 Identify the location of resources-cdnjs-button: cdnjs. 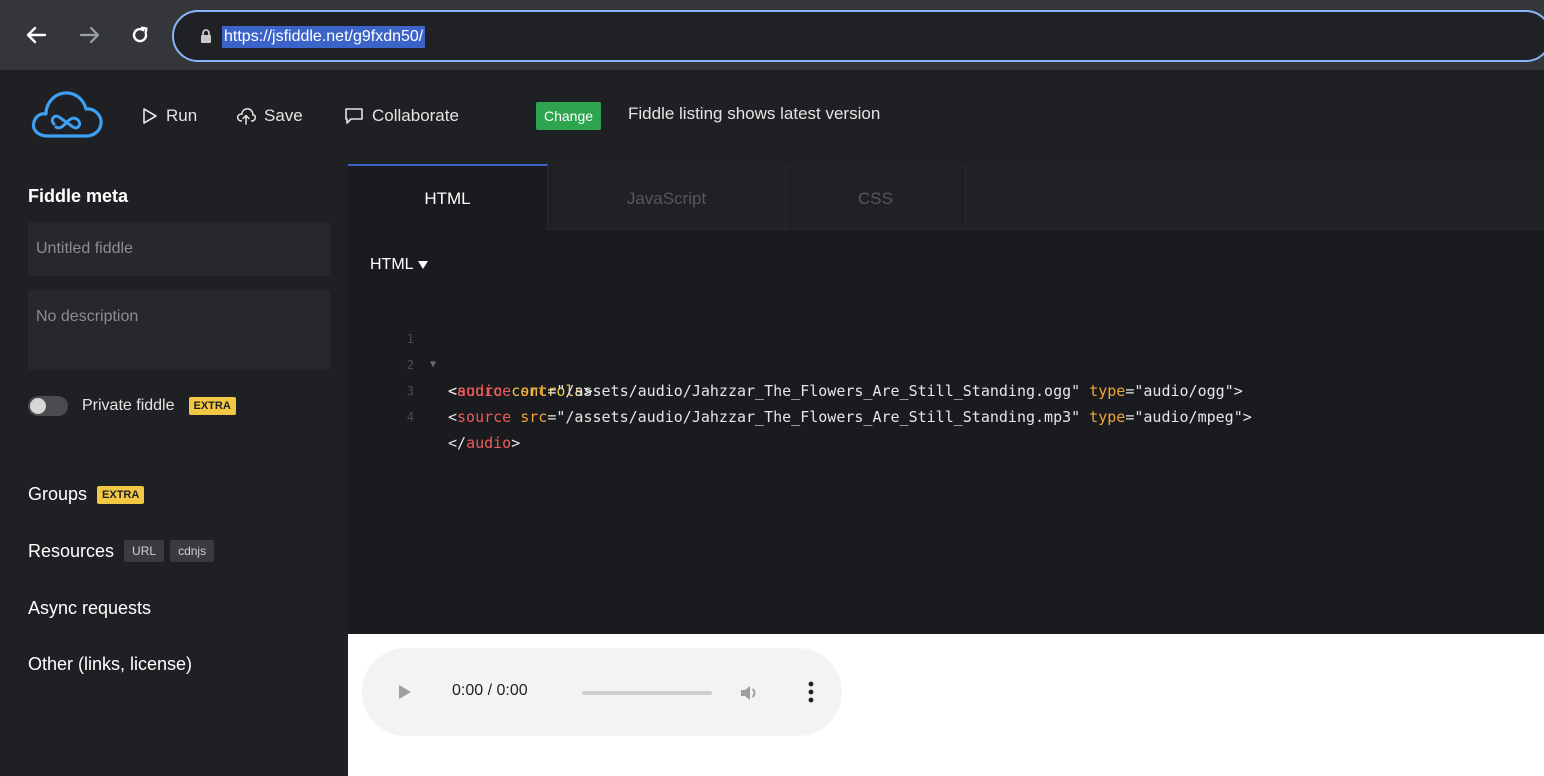
(192, 551).